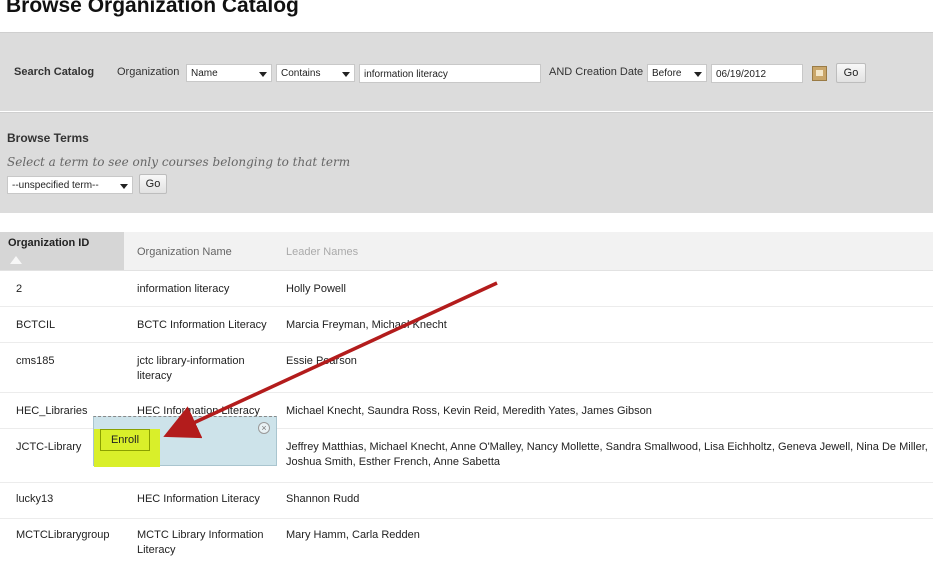  Describe the element at coordinates (125, 440) in the screenshot. I see `enroll-button: Enroll` at that location.